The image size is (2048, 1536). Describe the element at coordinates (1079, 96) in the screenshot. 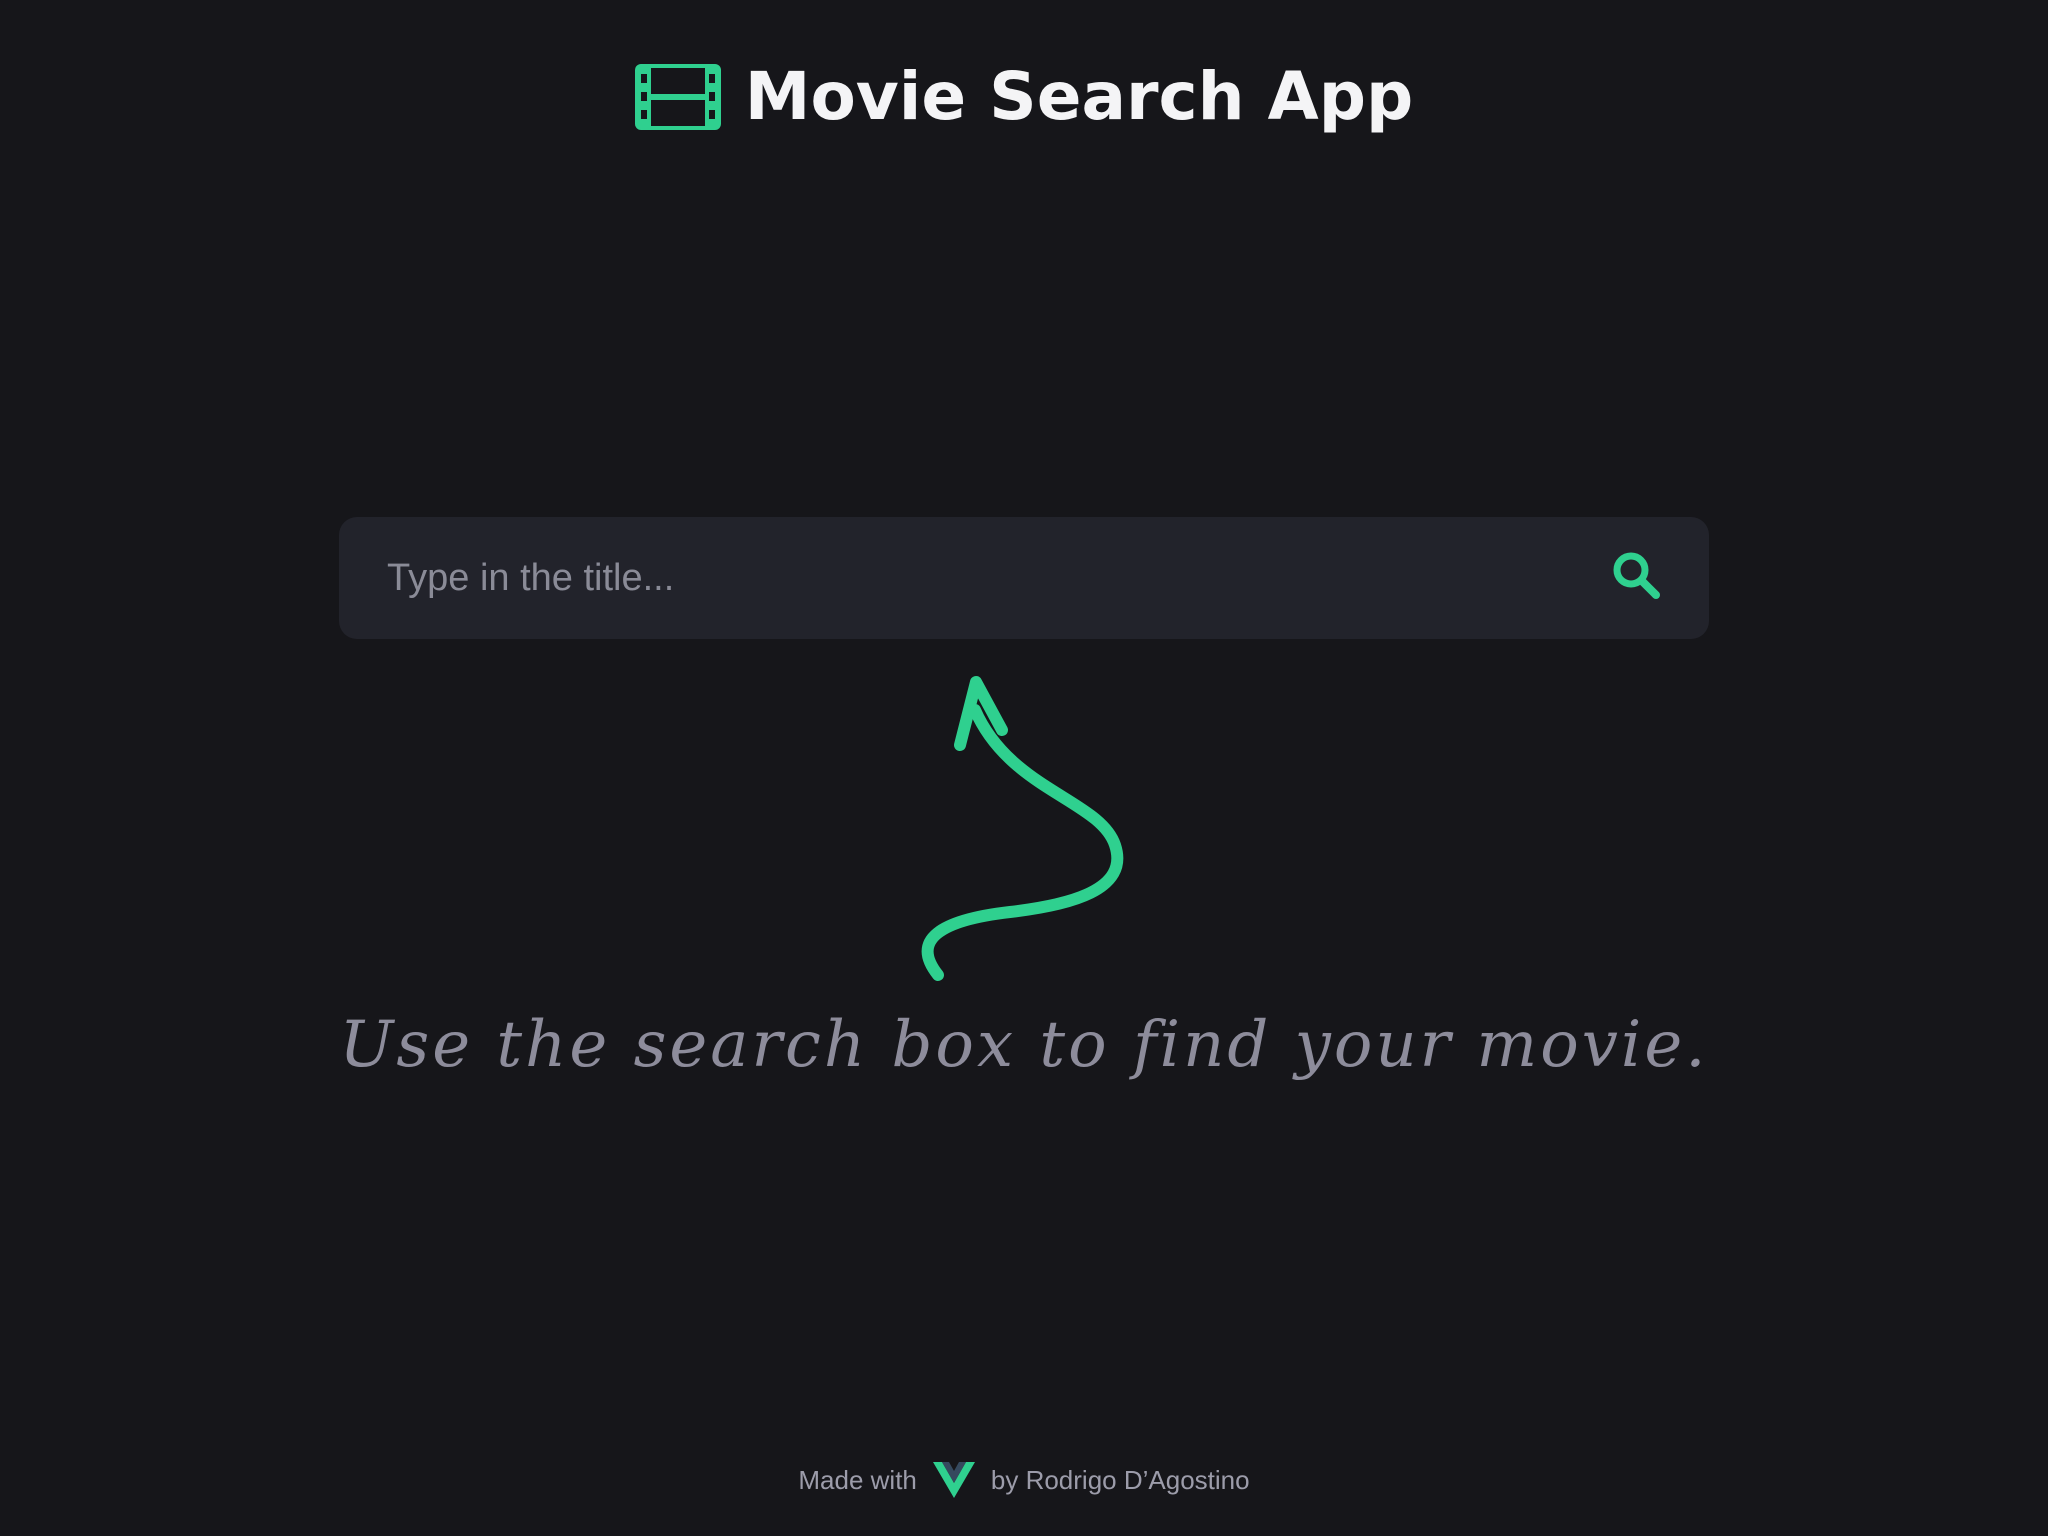

I see `app-title: Movie Search App` at that location.